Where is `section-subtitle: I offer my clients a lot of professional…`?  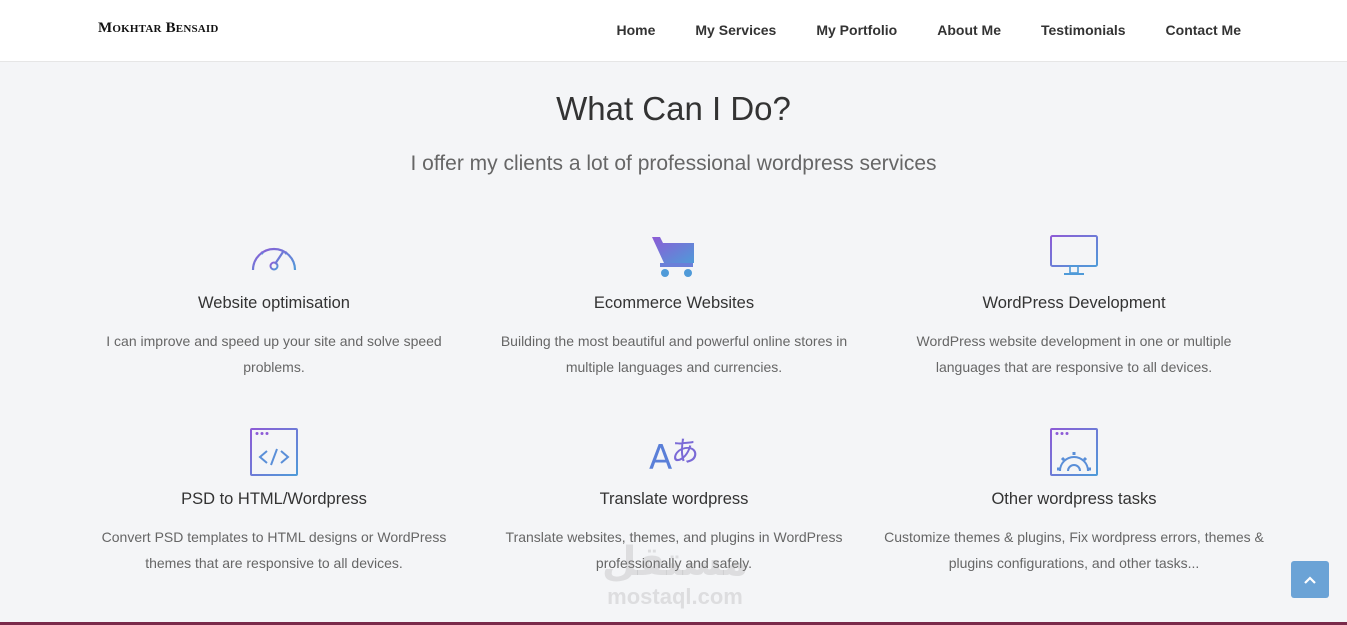
section-subtitle: I offer my clients a lot of professional… is located at coordinates (673, 163).